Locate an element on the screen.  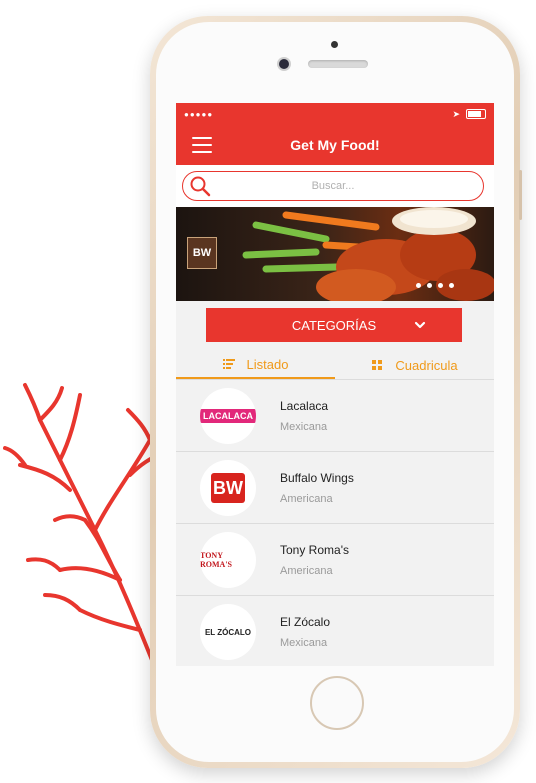
app-bar: Get My Food! is located at coordinates (335, 145).